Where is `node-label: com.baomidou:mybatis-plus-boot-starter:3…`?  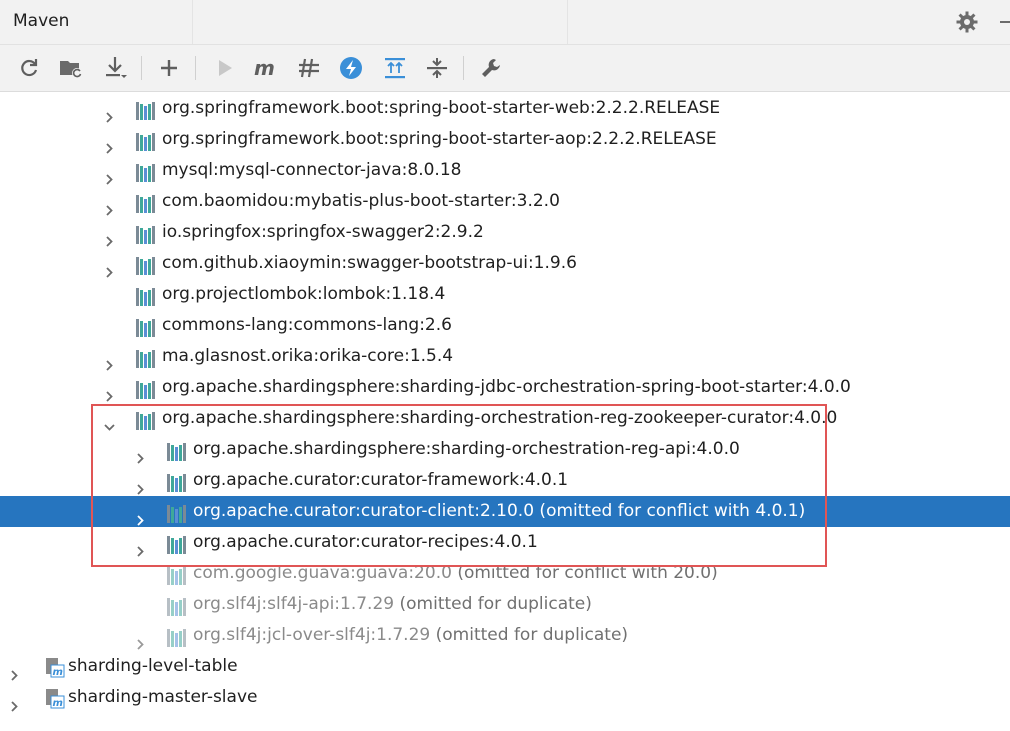 node-label: com.baomidou:mybatis-plus-boot-starter:3… is located at coordinates (361, 201).